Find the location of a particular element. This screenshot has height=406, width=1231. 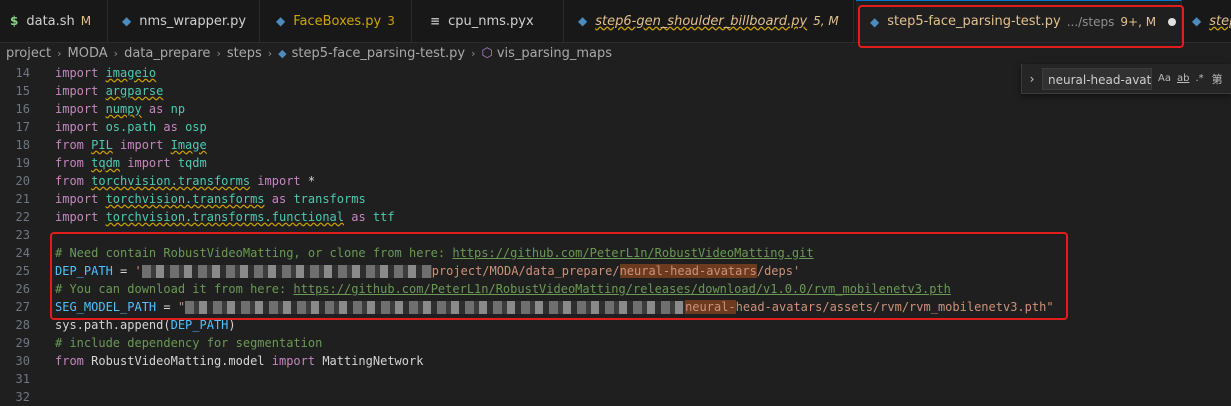

tab-label: cpu_nms.pyx is located at coordinates (491, 21).